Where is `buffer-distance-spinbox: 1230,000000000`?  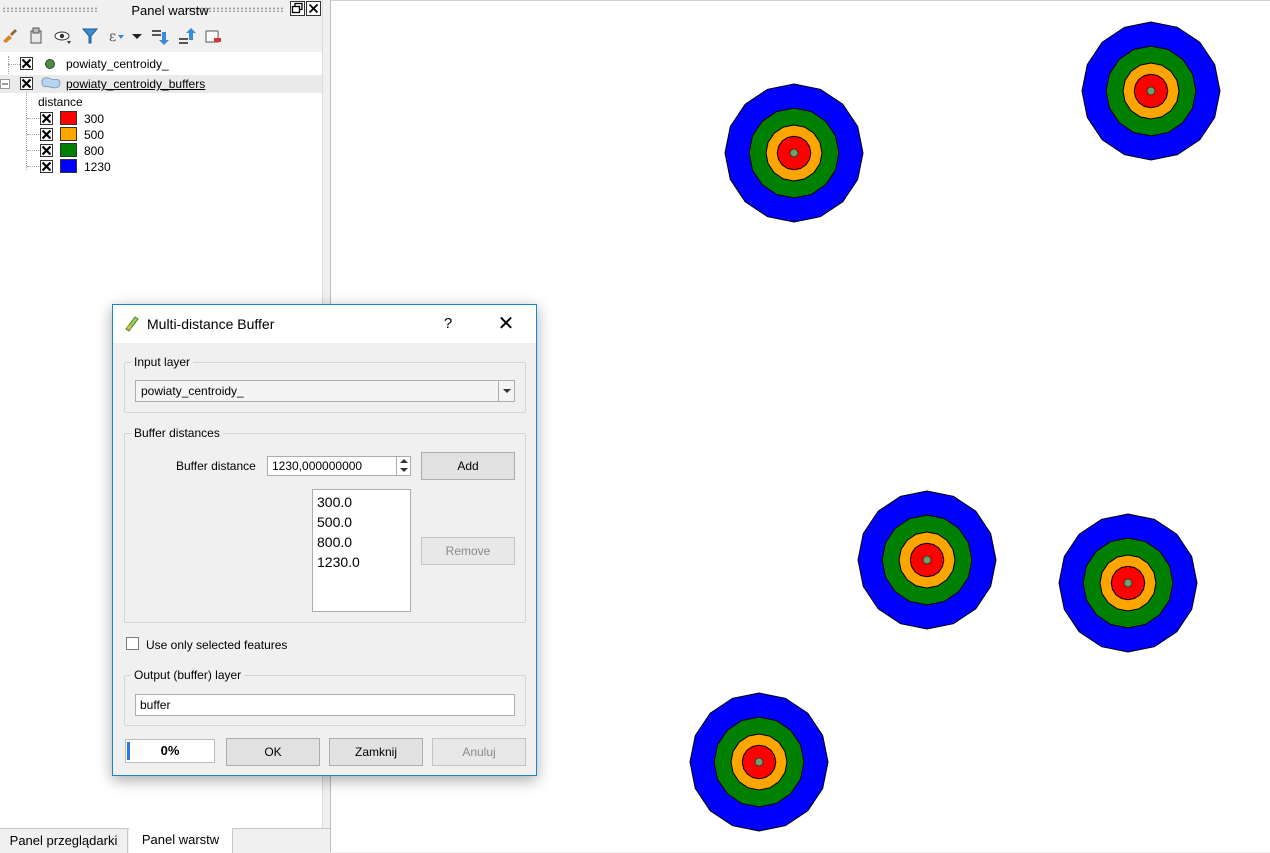 buffer-distance-spinbox: 1230,000000000 is located at coordinates (339, 466).